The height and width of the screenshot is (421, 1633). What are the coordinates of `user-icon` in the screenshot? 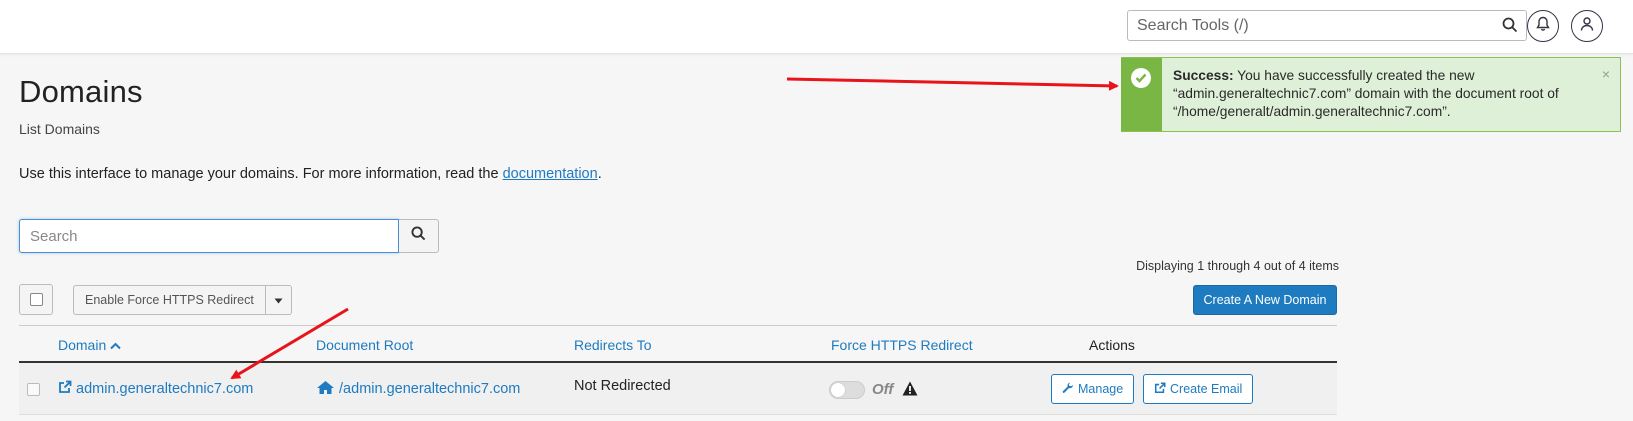 It's located at (1587, 26).